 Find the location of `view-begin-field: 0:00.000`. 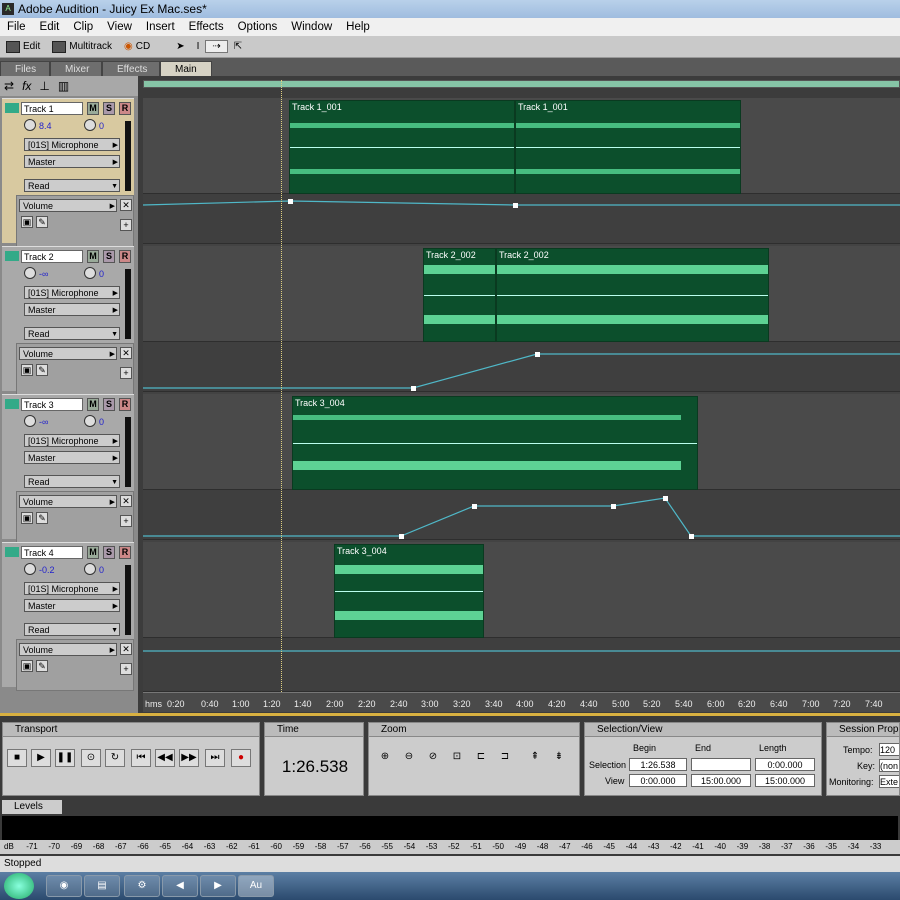

view-begin-field: 0:00.000 is located at coordinates (658, 780).